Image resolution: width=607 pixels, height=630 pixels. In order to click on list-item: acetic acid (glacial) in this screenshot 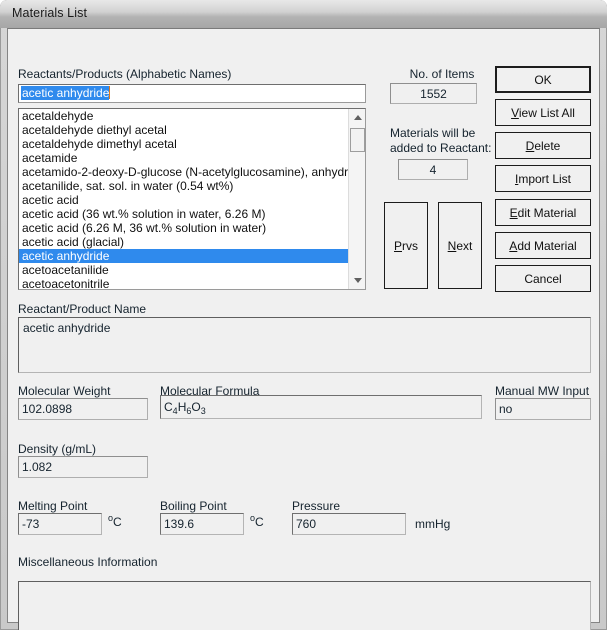, I will do `click(184, 242)`.